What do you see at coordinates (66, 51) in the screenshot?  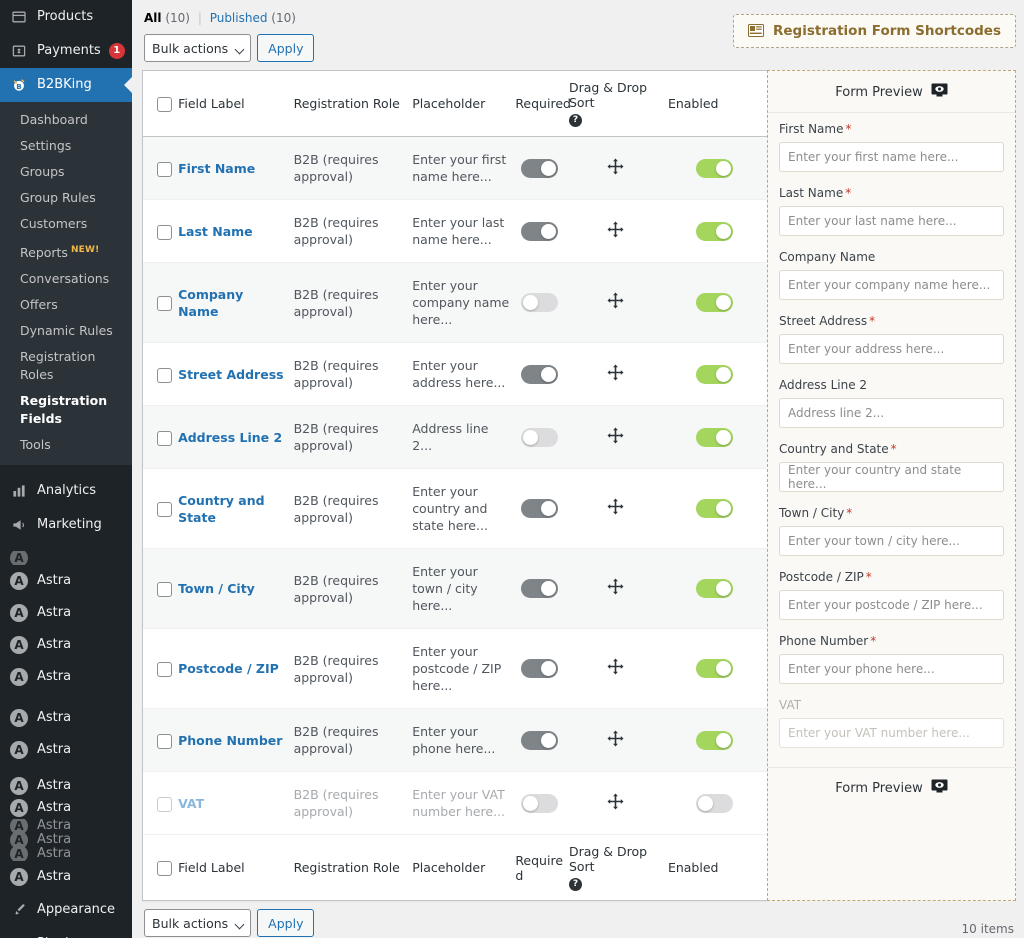 I see `sidebar-item-payments: Payments 1` at bounding box center [66, 51].